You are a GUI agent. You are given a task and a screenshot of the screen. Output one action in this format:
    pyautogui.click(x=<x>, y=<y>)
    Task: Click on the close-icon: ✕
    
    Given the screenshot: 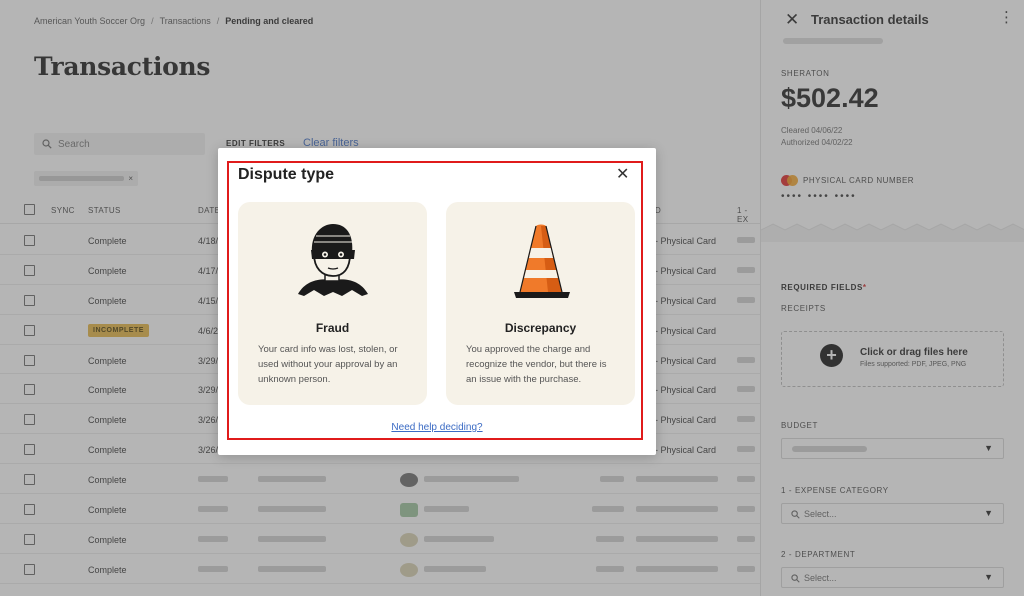 What is the action you would take?
    pyautogui.click(x=622, y=174)
    